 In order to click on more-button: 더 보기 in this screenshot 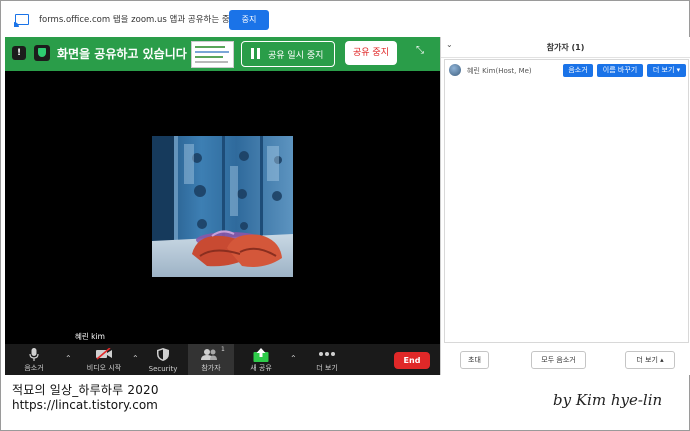, I will do `click(327, 359)`.